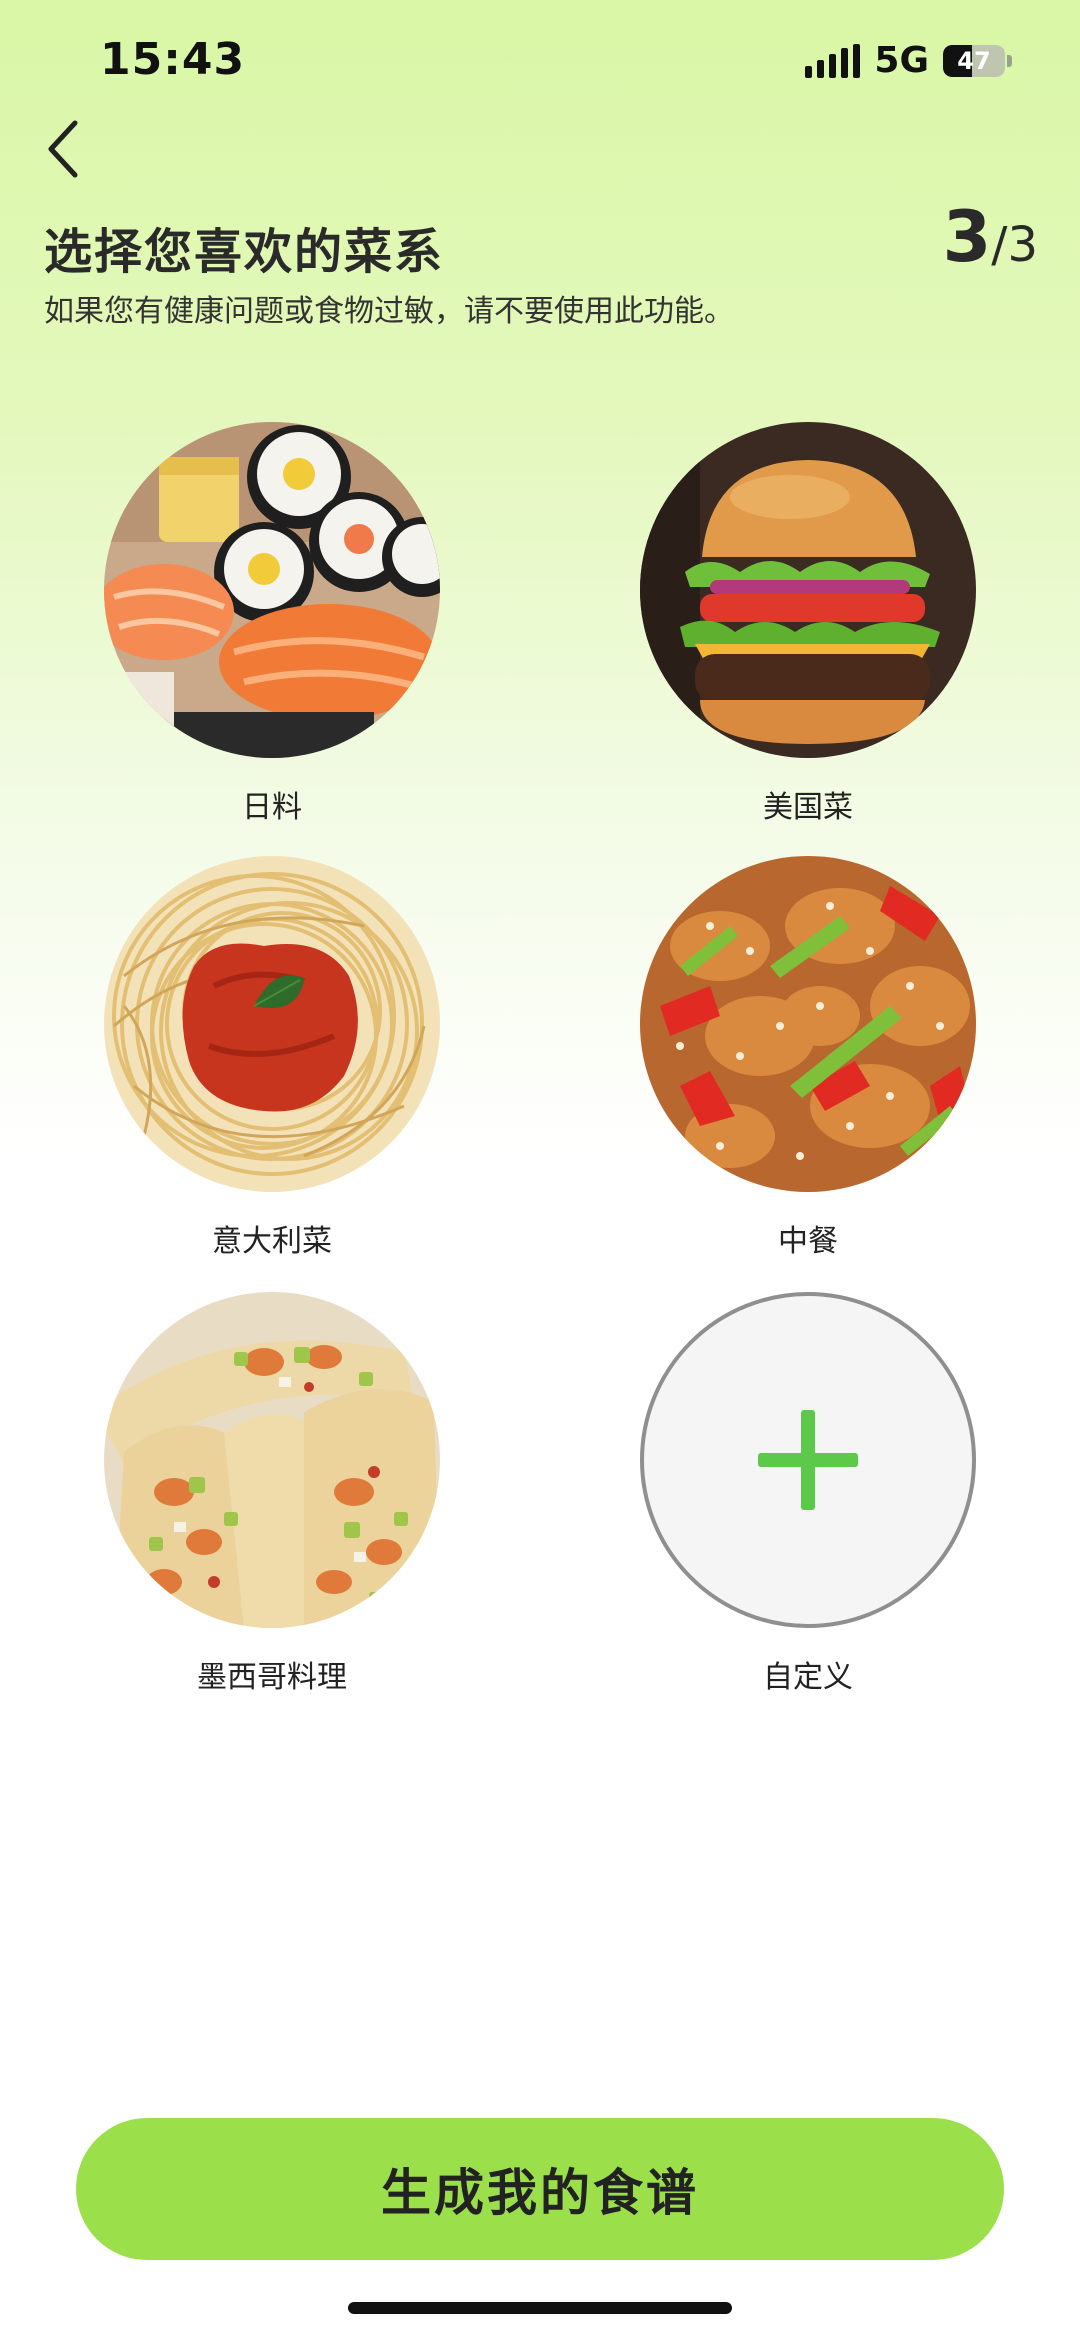 Image resolution: width=1080 pixels, height=2337 pixels. What do you see at coordinates (833, 60) in the screenshot?
I see `signal-icon` at bounding box center [833, 60].